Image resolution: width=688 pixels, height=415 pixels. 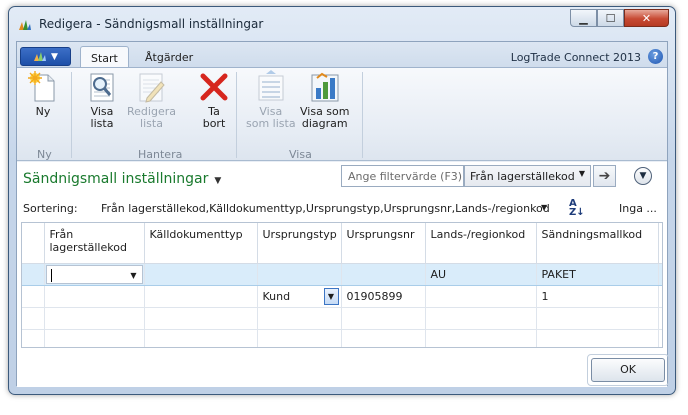 What do you see at coordinates (324, 123) in the screenshot?
I see `show-as-chart-label-2: diagram` at bounding box center [324, 123].